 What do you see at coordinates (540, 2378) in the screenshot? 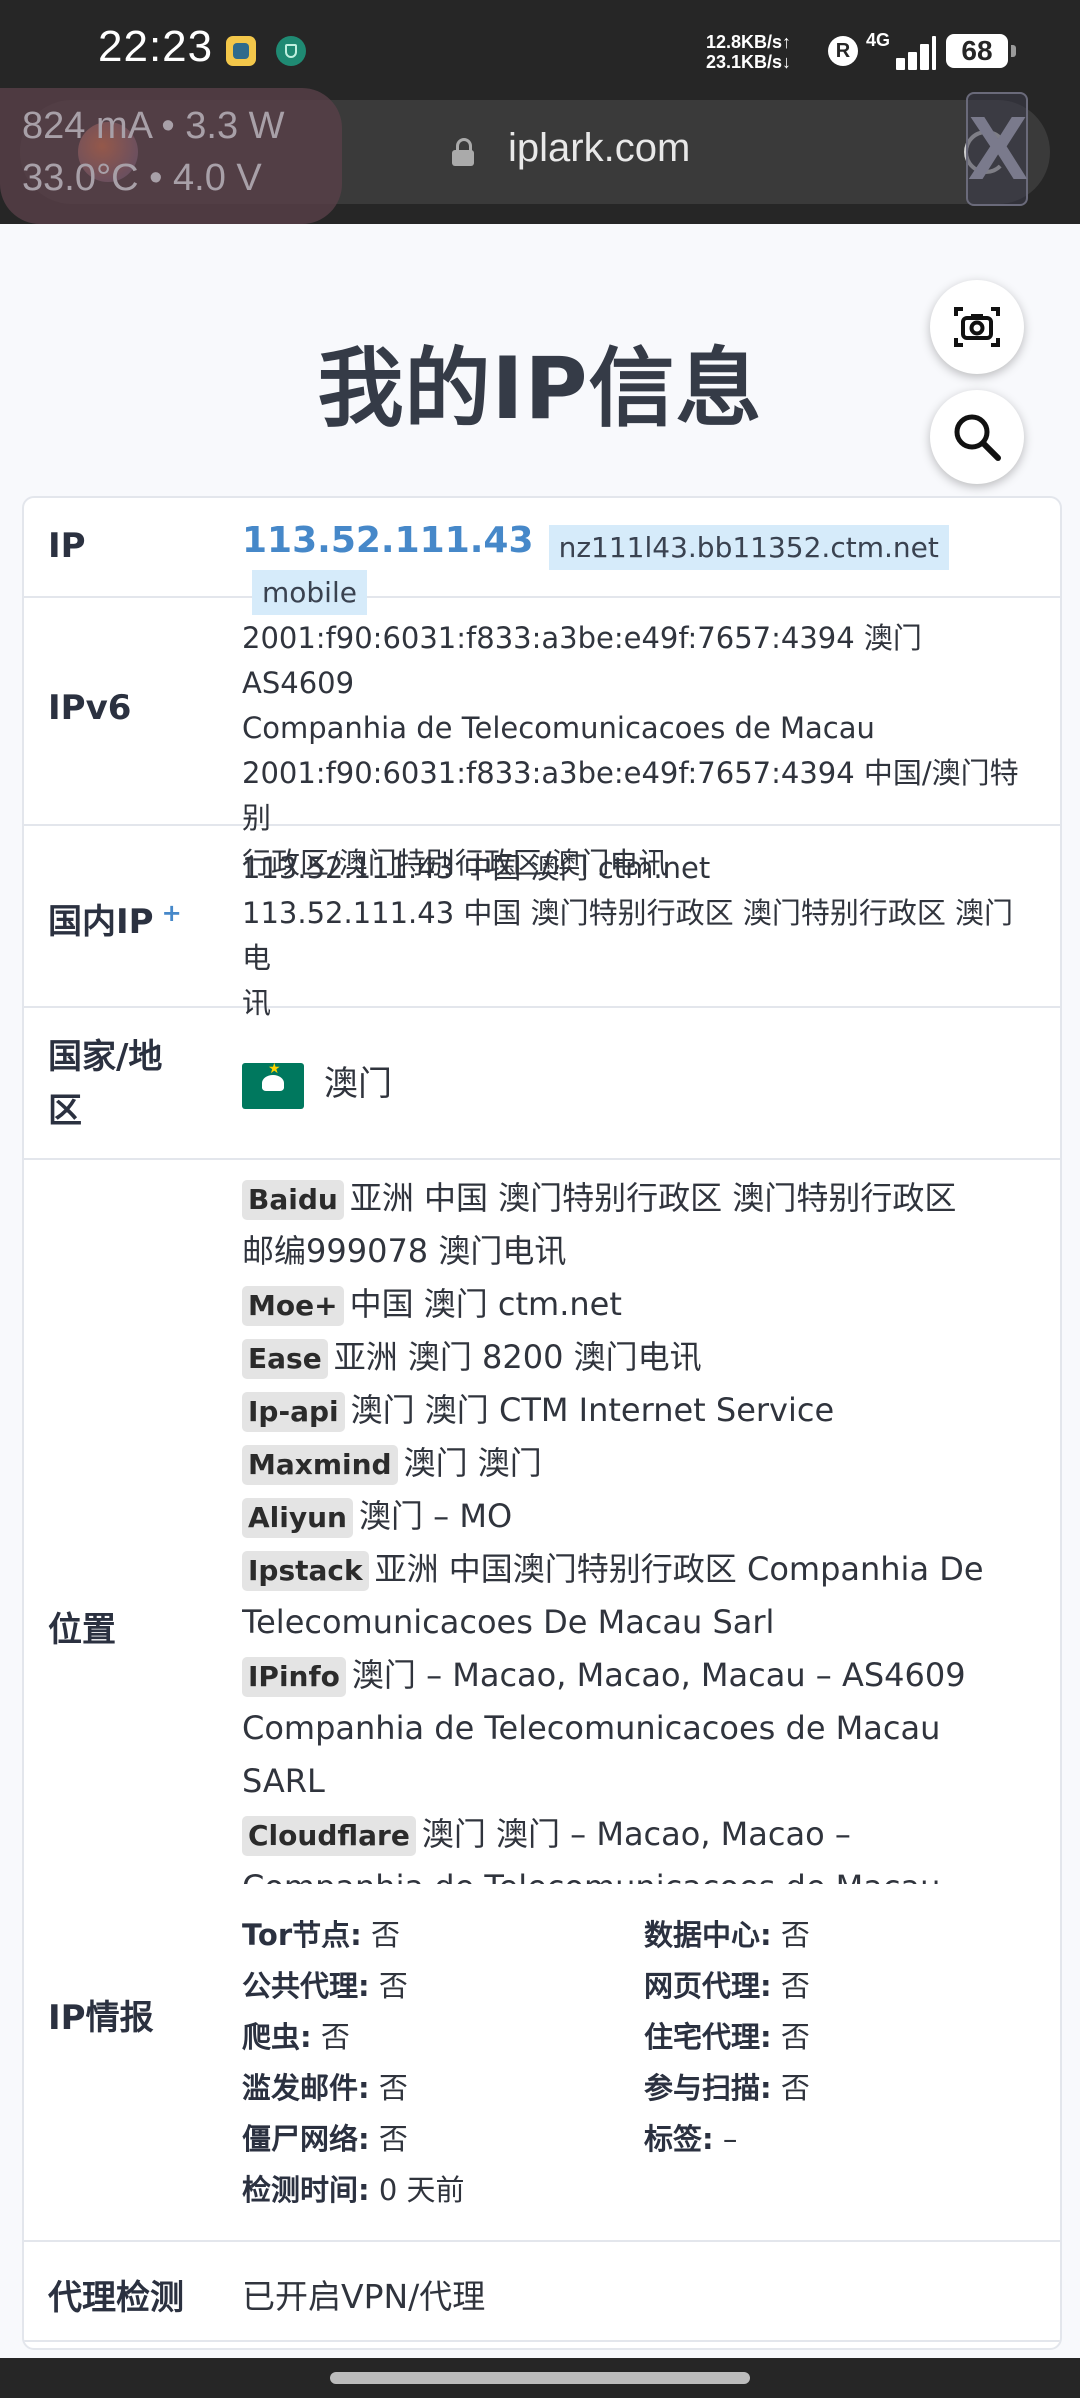
I see `home-gesture-handle` at bounding box center [540, 2378].